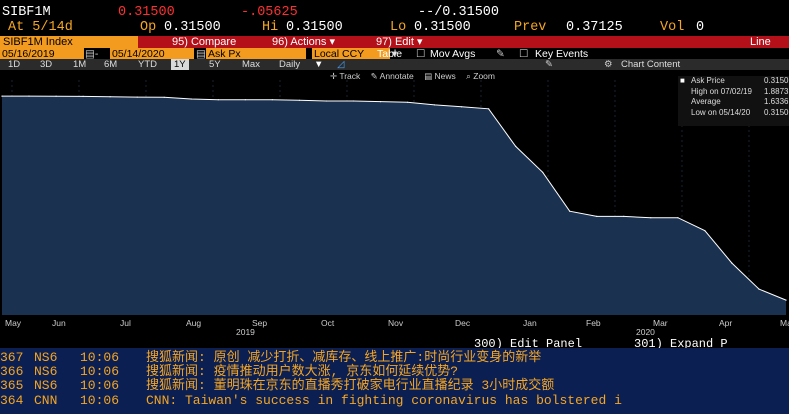 The height and width of the screenshot is (414, 789). I want to click on x-tick-label: Nov, so click(396, 323).